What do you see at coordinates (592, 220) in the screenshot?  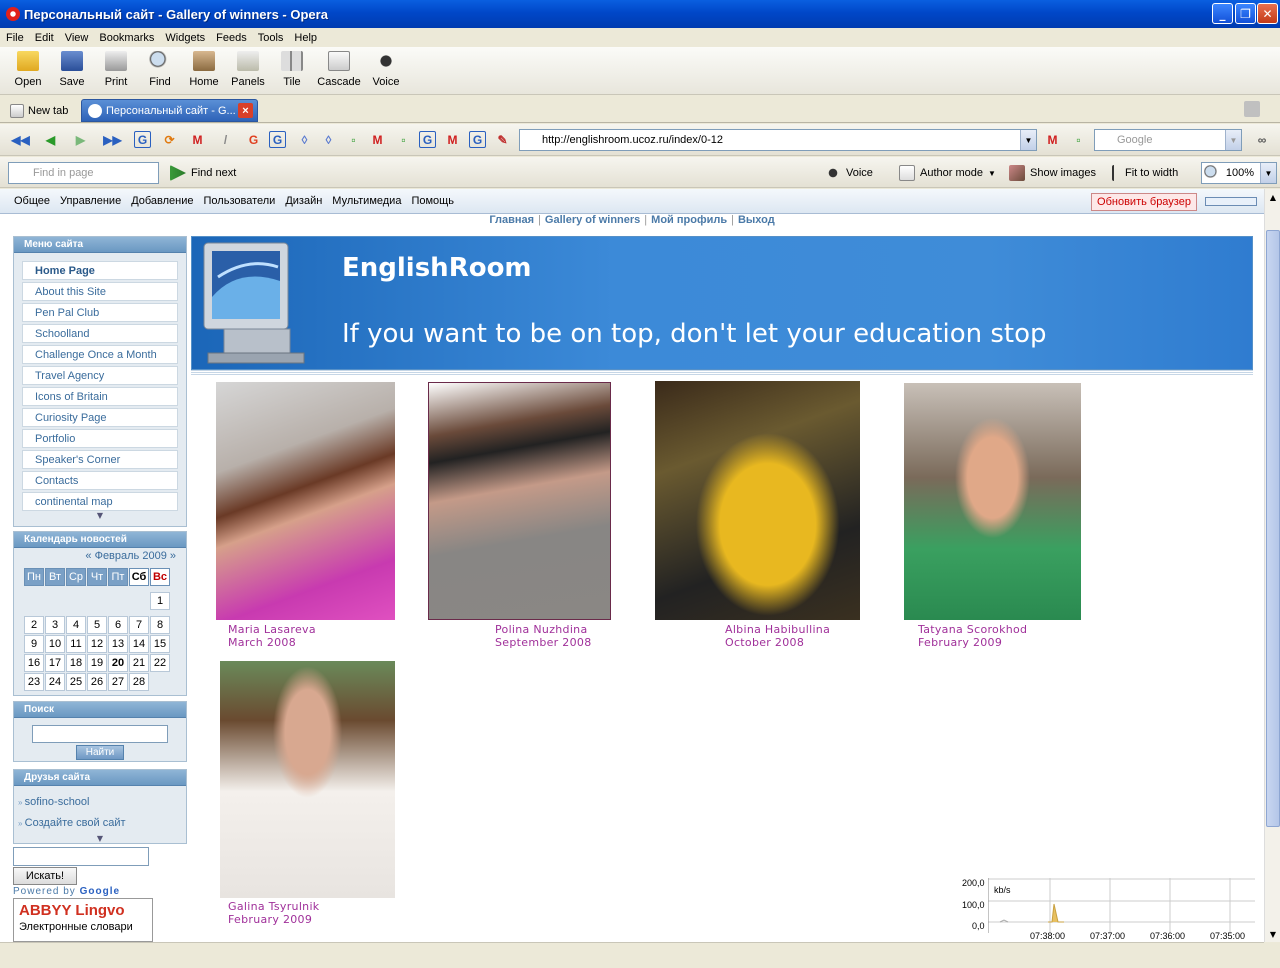 I see `link-gallery: Gallery of winners` at bounding box center [592, 220].